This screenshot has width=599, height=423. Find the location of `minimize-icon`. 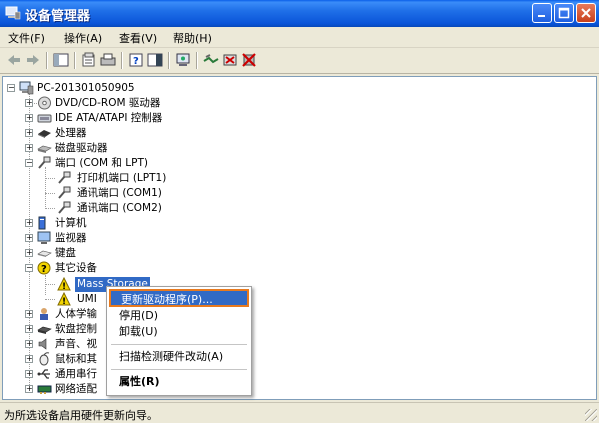

minimize-icon is located at coordinates (541, 16).